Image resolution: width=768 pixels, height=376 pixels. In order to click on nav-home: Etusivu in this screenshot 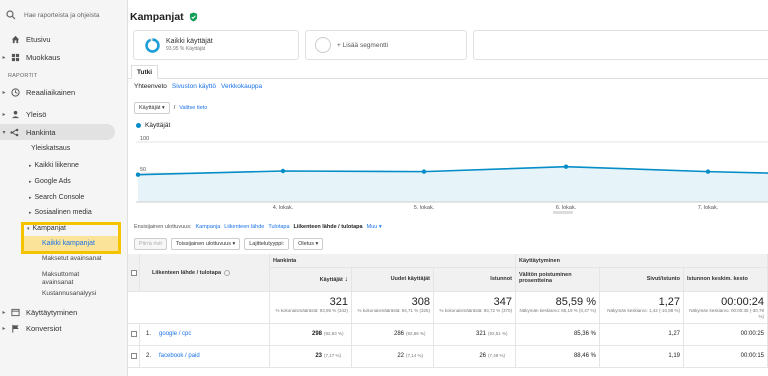, I will do `click(64, 39)`.